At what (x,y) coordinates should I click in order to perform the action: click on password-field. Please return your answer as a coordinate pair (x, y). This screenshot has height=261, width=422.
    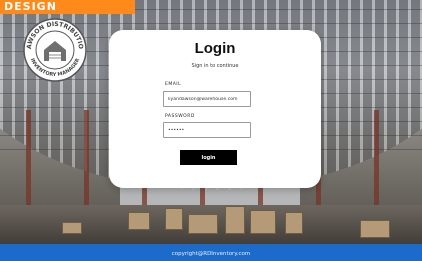
    Looking at the image, I should click on (207, 130).